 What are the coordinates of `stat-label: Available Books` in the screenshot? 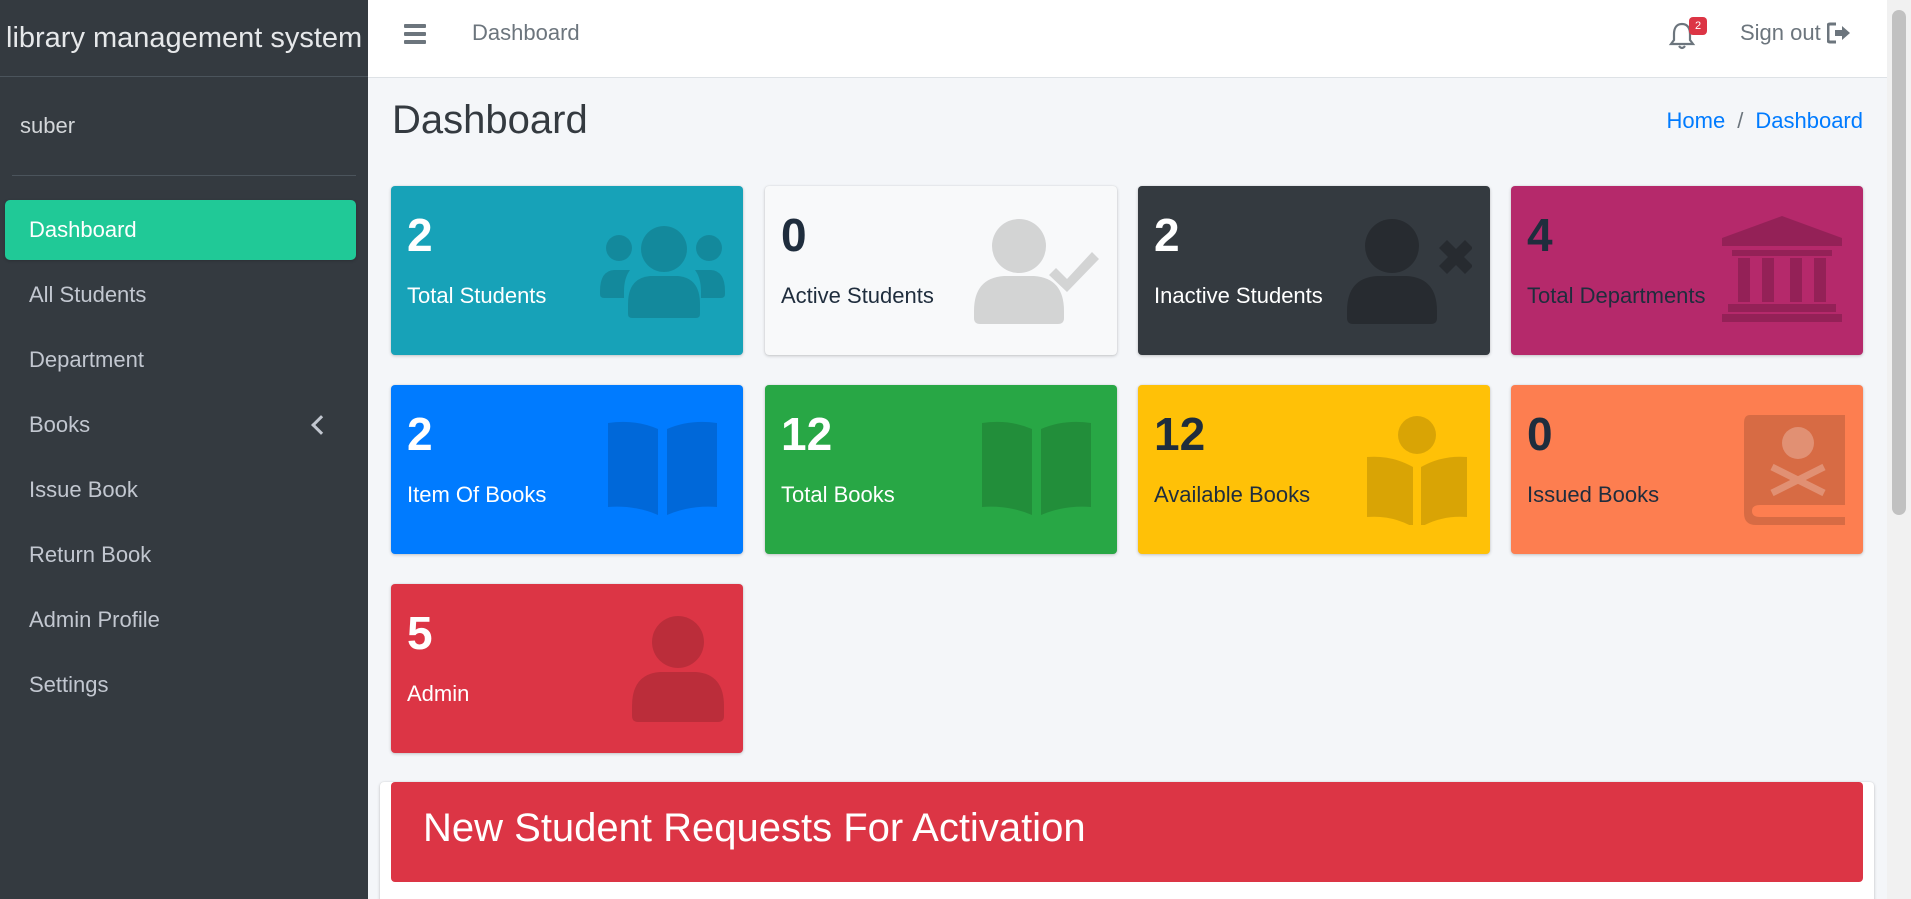 It's located at (1232, 494).